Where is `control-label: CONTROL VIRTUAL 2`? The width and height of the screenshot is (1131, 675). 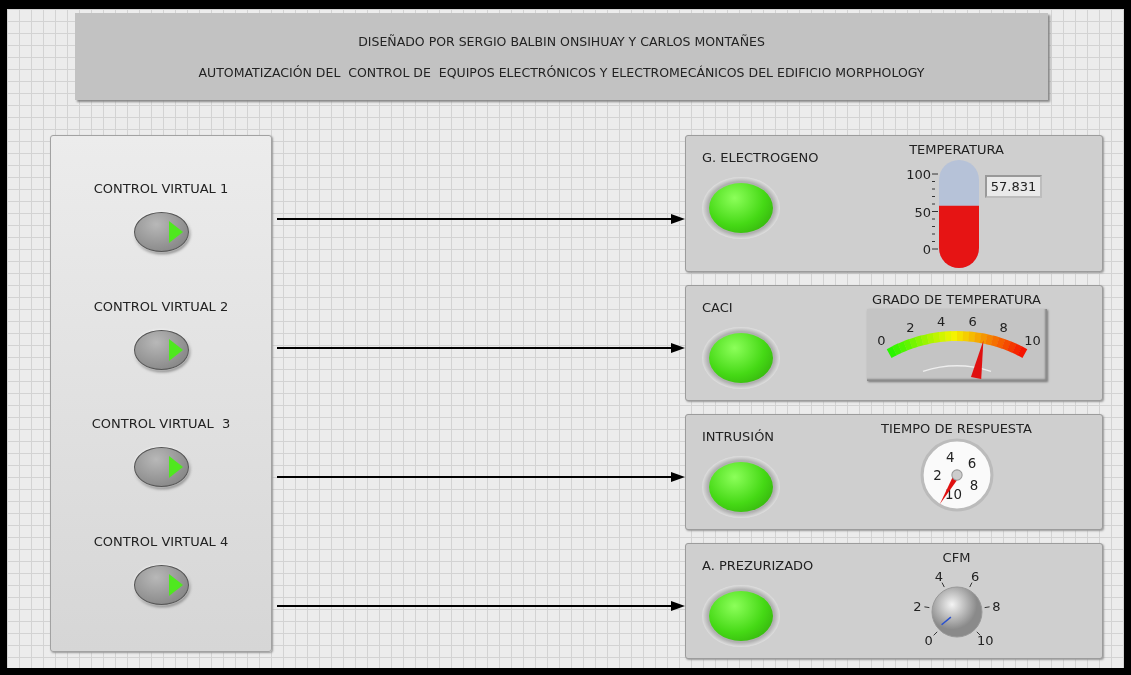
control-label: CONTROL VIRTUAL 2 is located at coordinates (161, 306).